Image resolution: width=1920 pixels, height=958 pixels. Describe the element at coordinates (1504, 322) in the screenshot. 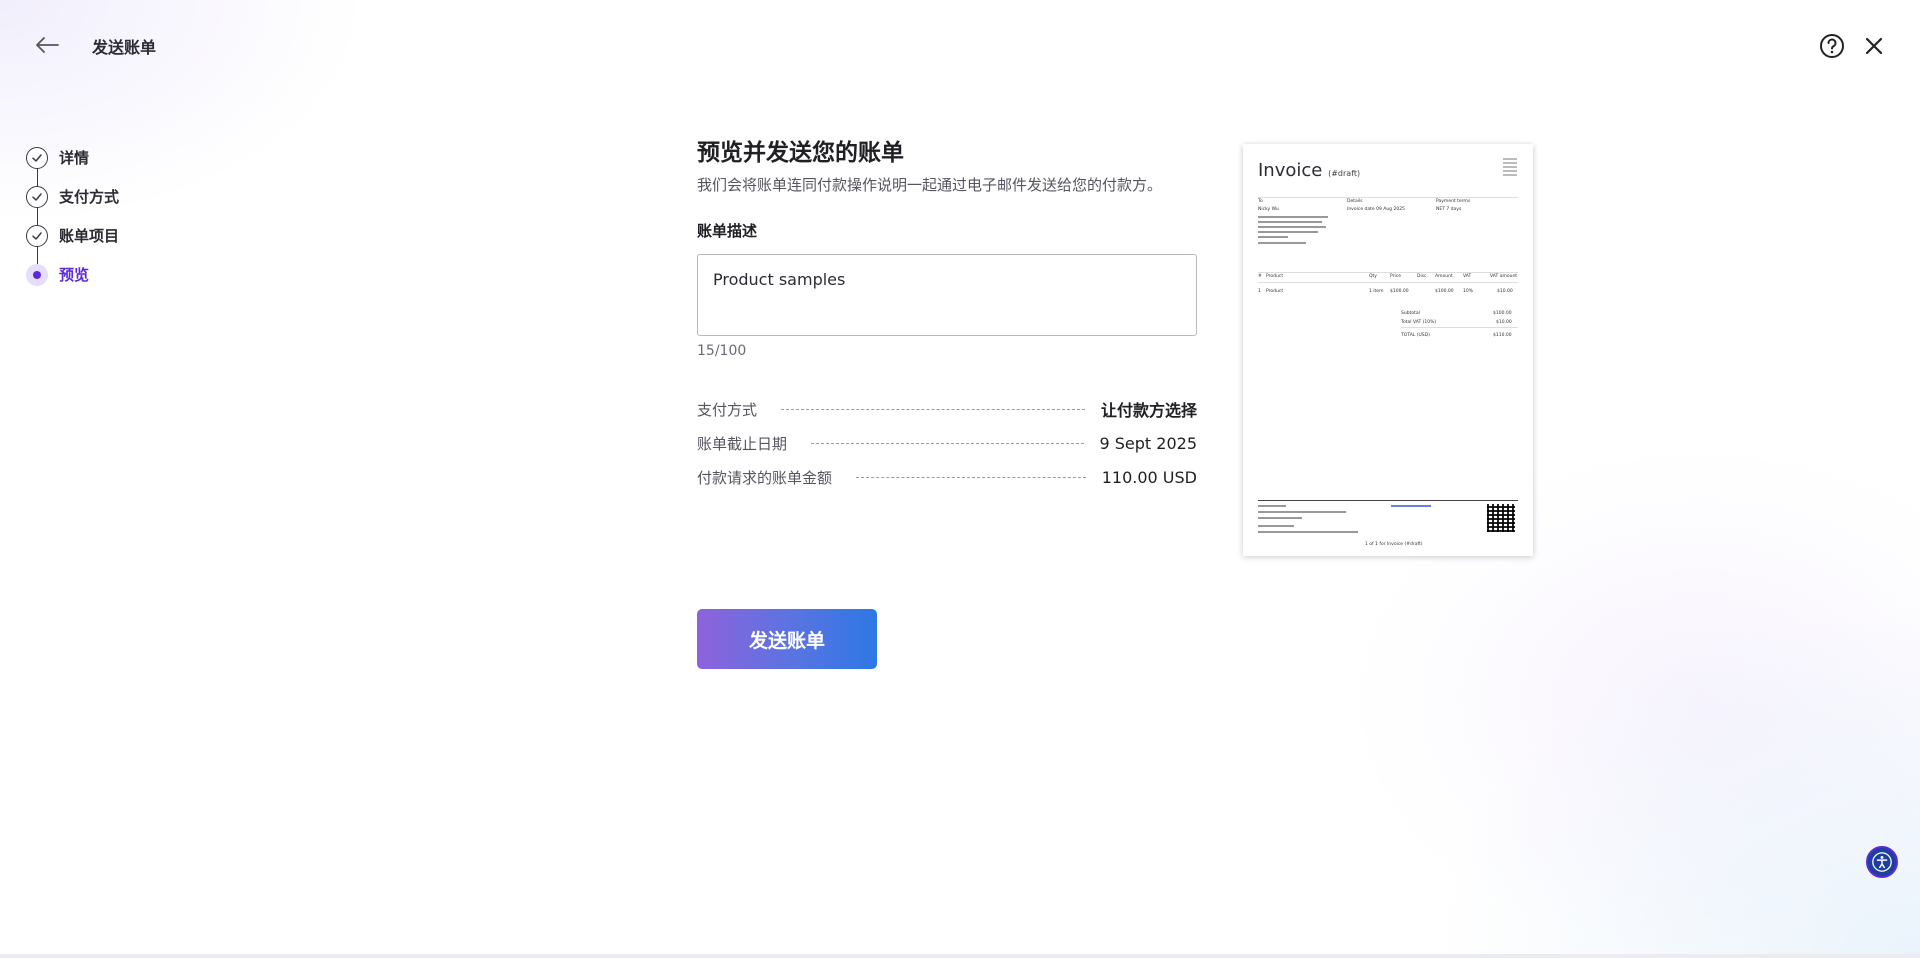

I see `invoice-vat-value: $10.00` at that location.